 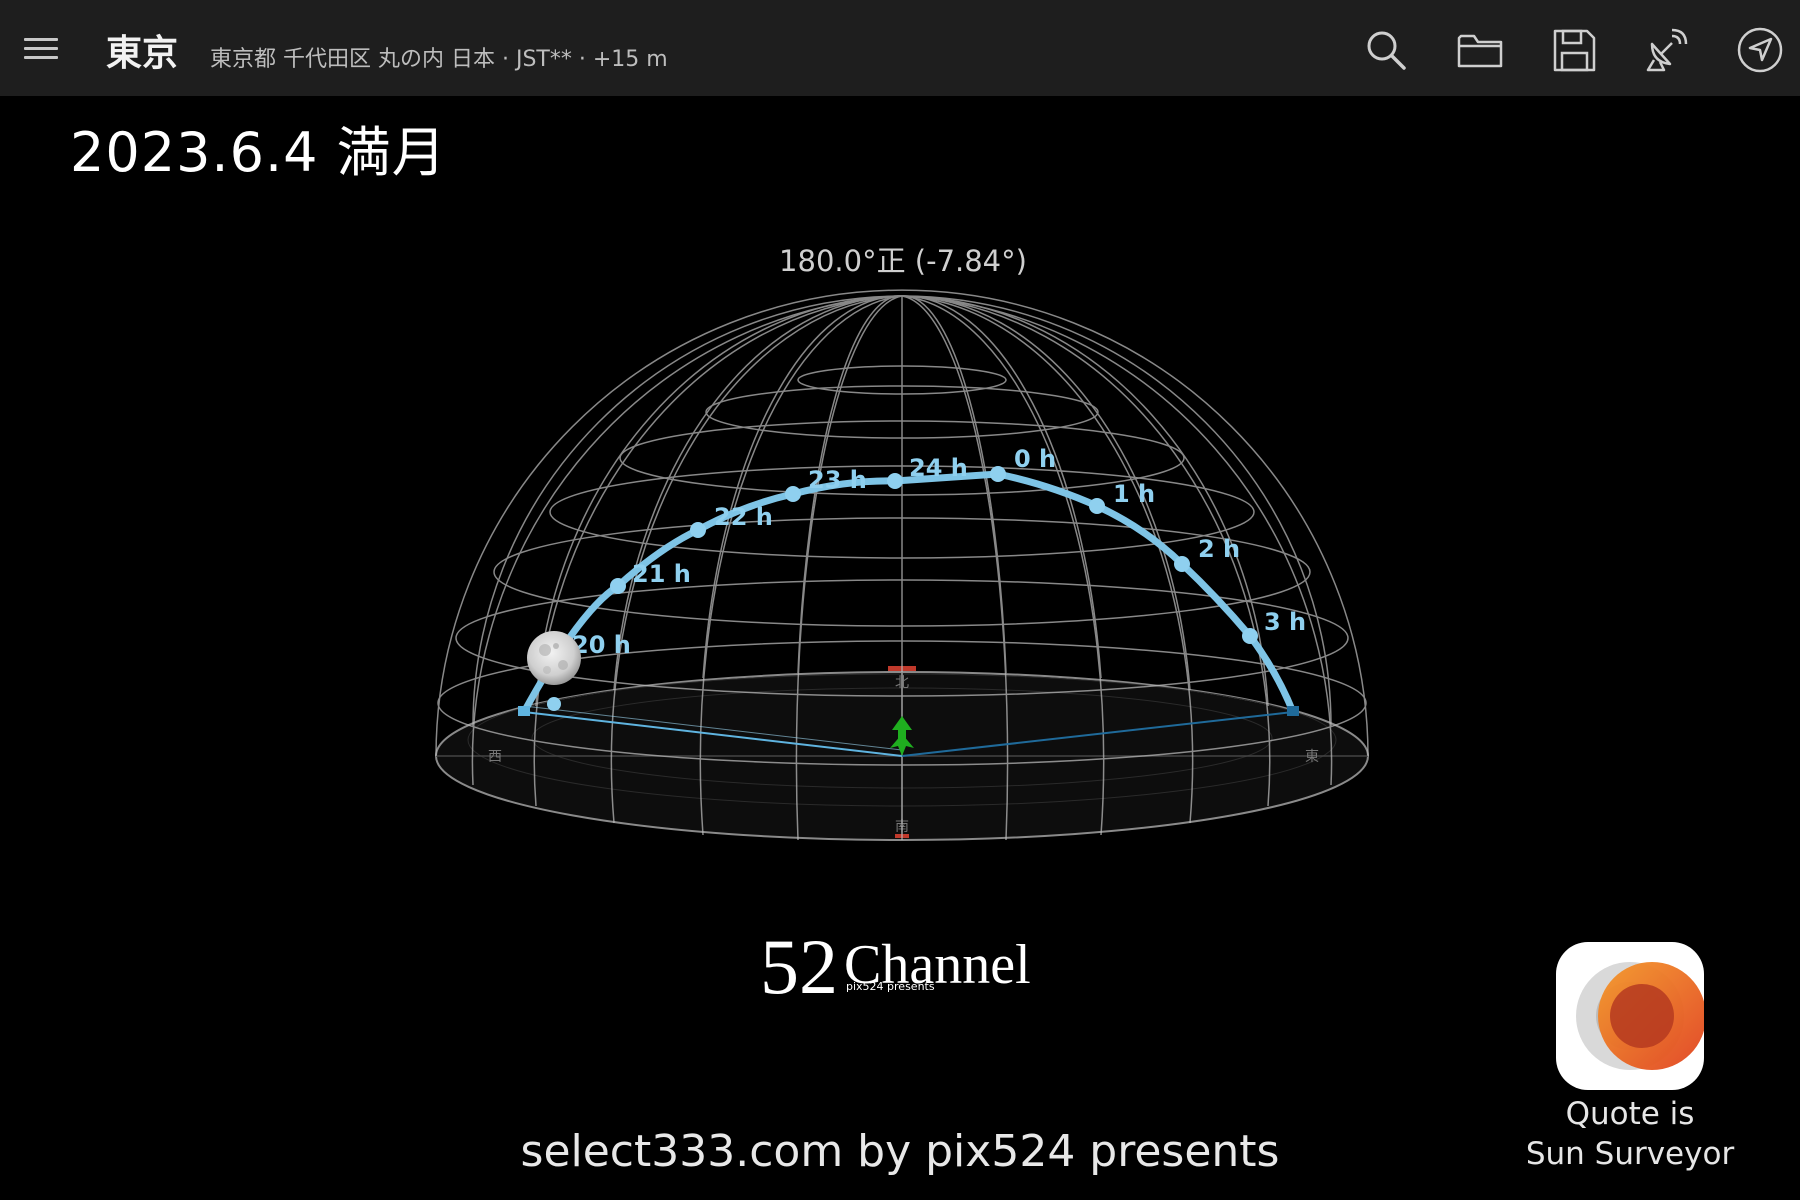 What do you see at coordinates (938, 468) in the screenshot?
I see `hour-label-24: 24 h` at bounding box center [938, 468].